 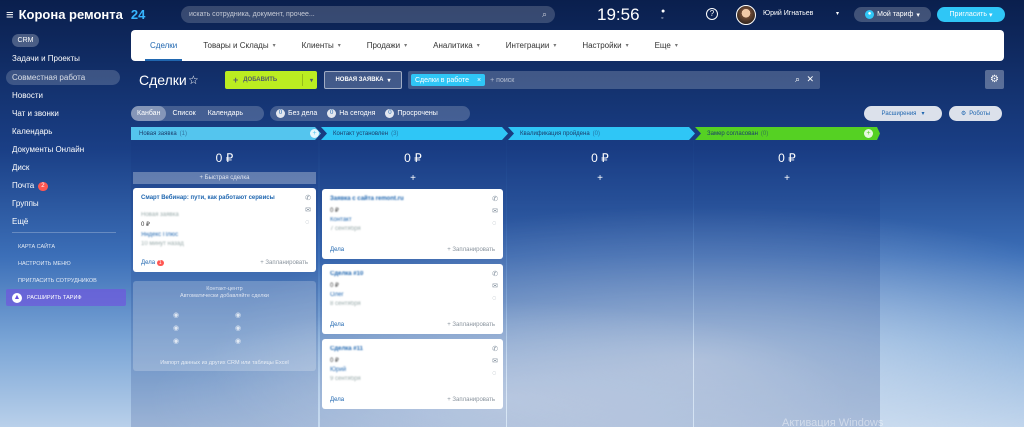 What do you see at coordinates (36, 247) in the screenshot?
I see `sidebar-link-sitemap: Карта сайта` at bounding box center [36, 247].